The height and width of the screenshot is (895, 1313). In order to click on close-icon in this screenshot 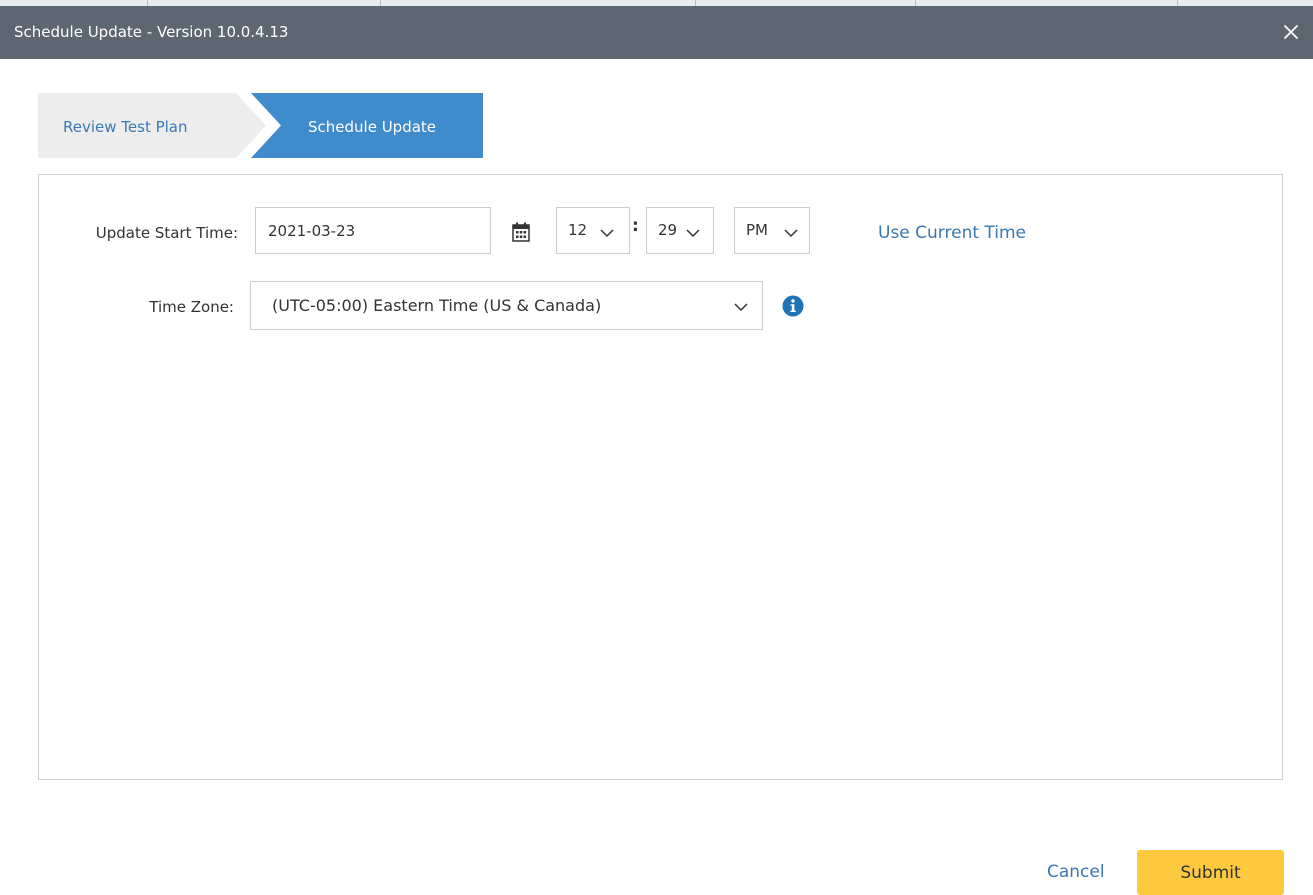, I will do `click(1291, 32)`.